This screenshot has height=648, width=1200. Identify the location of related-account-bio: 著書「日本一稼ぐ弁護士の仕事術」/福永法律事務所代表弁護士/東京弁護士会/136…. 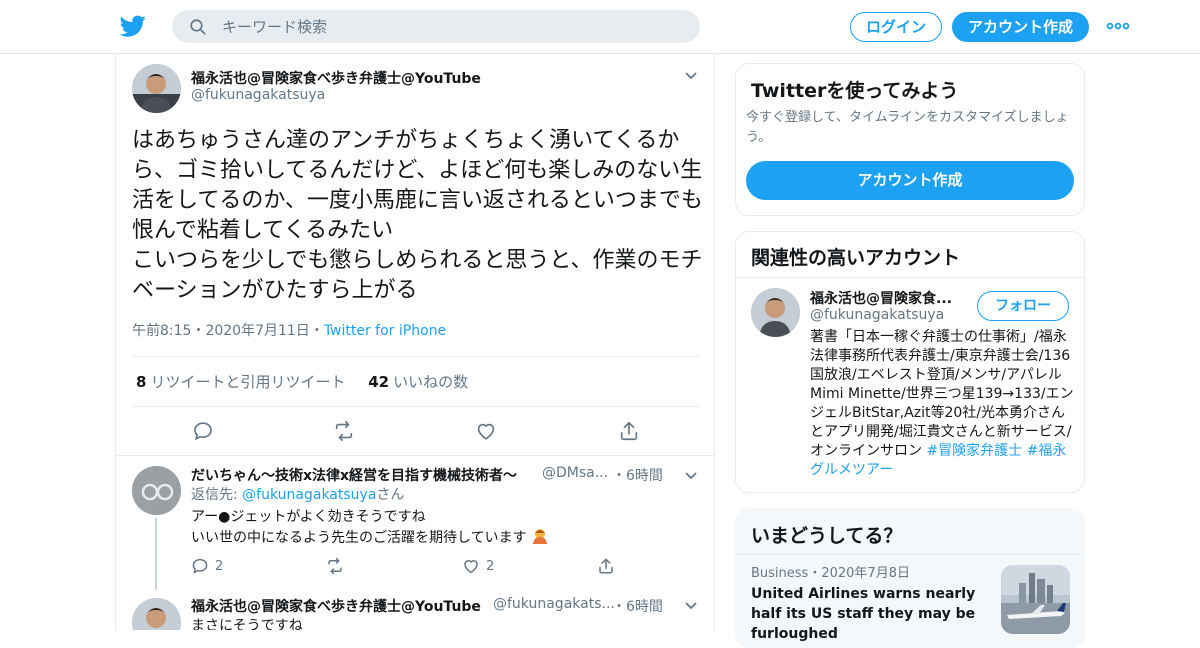
(943, 404).